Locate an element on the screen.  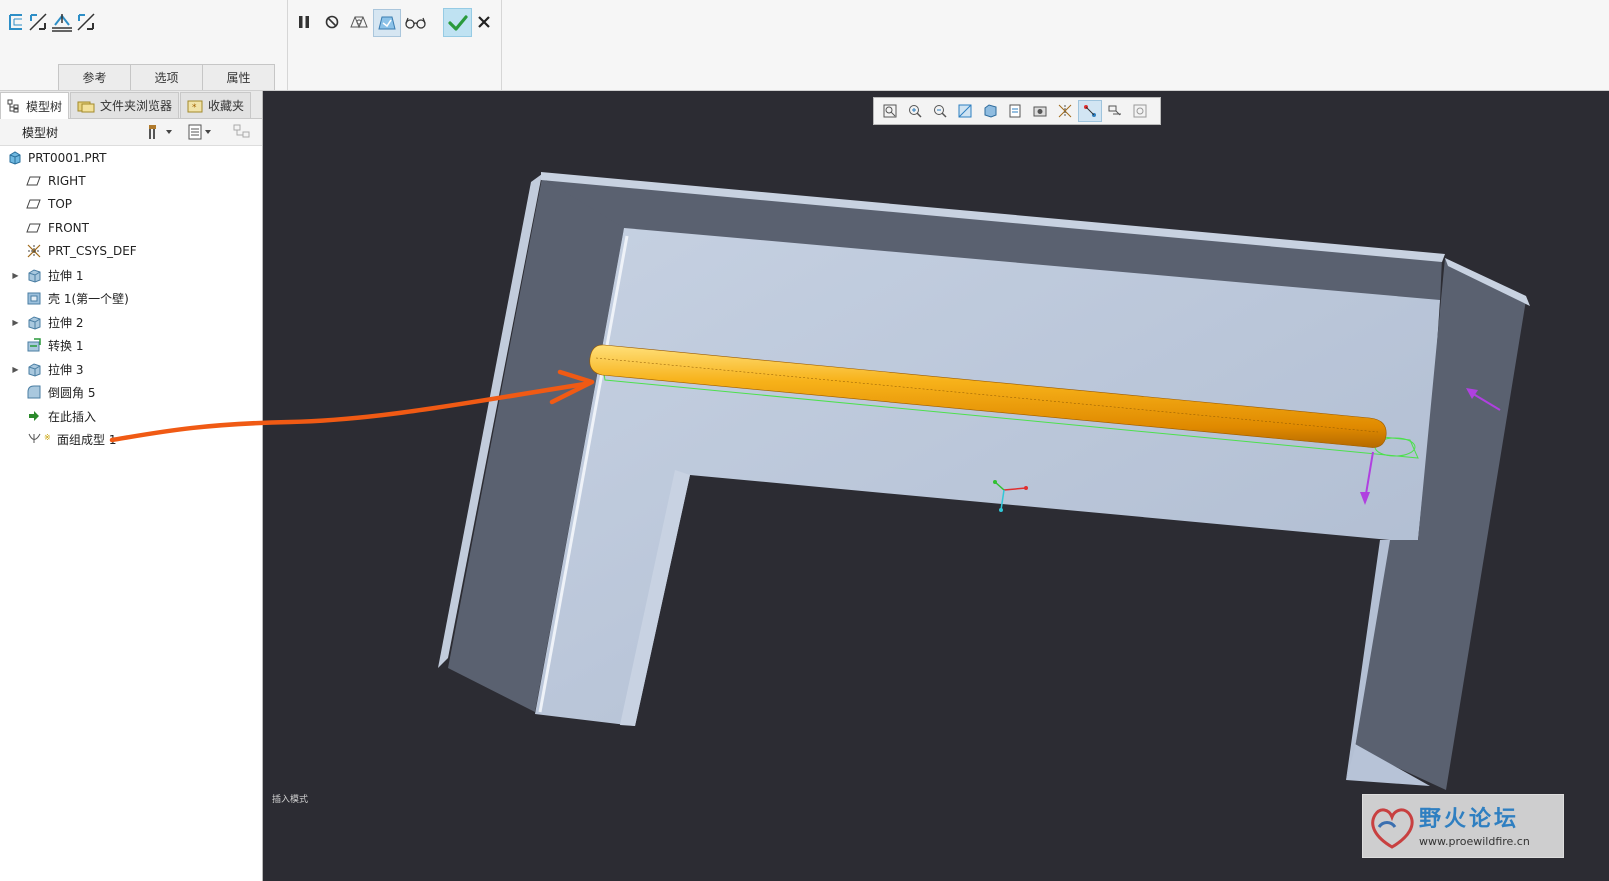
watermark: 野火论坛 www.proewildfire.cn is located at coordinates (1463, 826).